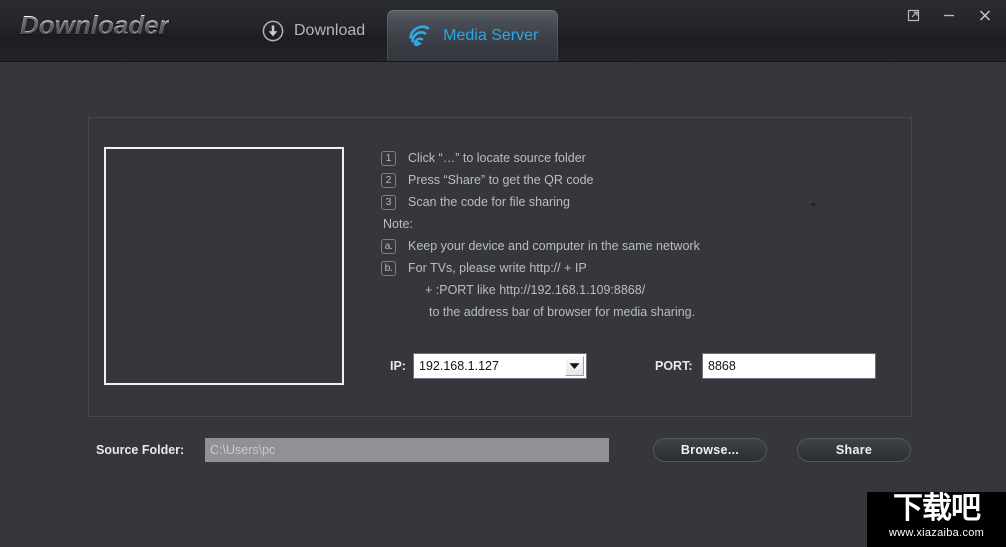 The image size is (1006, 547). What do you see at coordinates (388, 158) in the screenshot?
I see `step-badge: 1` at bounding box center [388, 158].